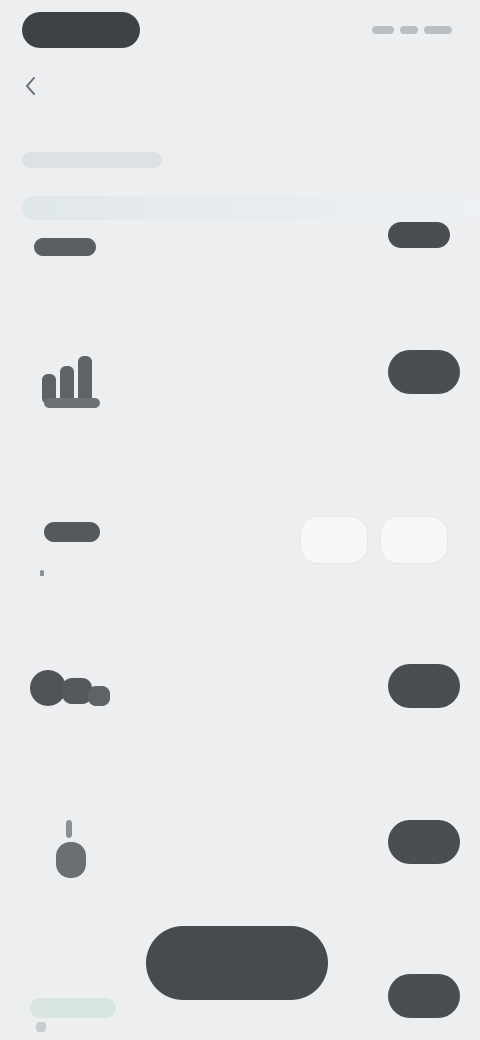 This screenshot has width=480, height=1040. What do you see at coordinates (438, 30) in the screenshot?
I see `battery-icon` at bounding box center [438, 30].